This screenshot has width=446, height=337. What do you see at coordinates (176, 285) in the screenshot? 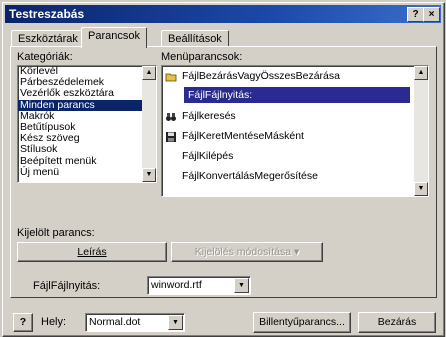
I see `file-open-value: winword.rtf` at bounding box center [176, 285].